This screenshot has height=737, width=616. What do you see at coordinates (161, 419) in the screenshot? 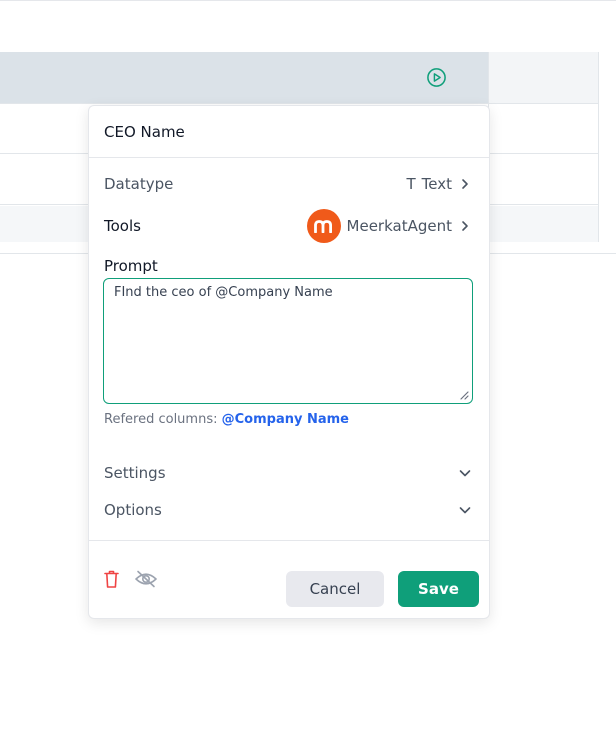
I see `referred-columns-label: Refered columns:` at bounding box center [161, 419].